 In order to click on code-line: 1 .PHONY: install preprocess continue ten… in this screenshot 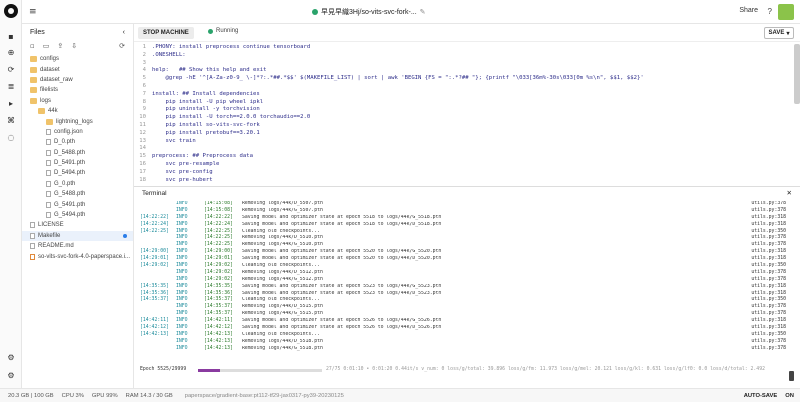, I will do `click(464, 48)`.